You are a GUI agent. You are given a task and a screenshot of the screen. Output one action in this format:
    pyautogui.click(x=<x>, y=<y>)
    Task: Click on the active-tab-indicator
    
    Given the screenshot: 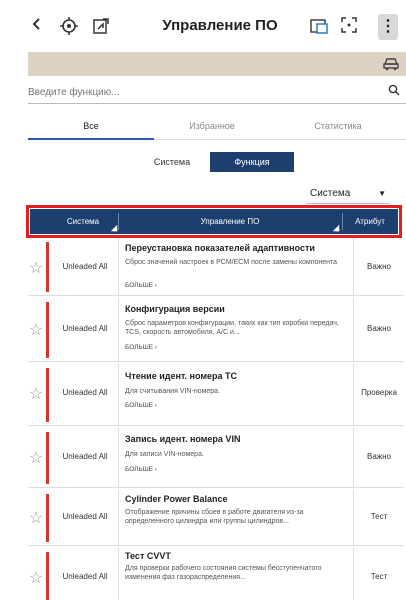 What is the action you would take?
    pyautogui.click(x=91, y=139)
    